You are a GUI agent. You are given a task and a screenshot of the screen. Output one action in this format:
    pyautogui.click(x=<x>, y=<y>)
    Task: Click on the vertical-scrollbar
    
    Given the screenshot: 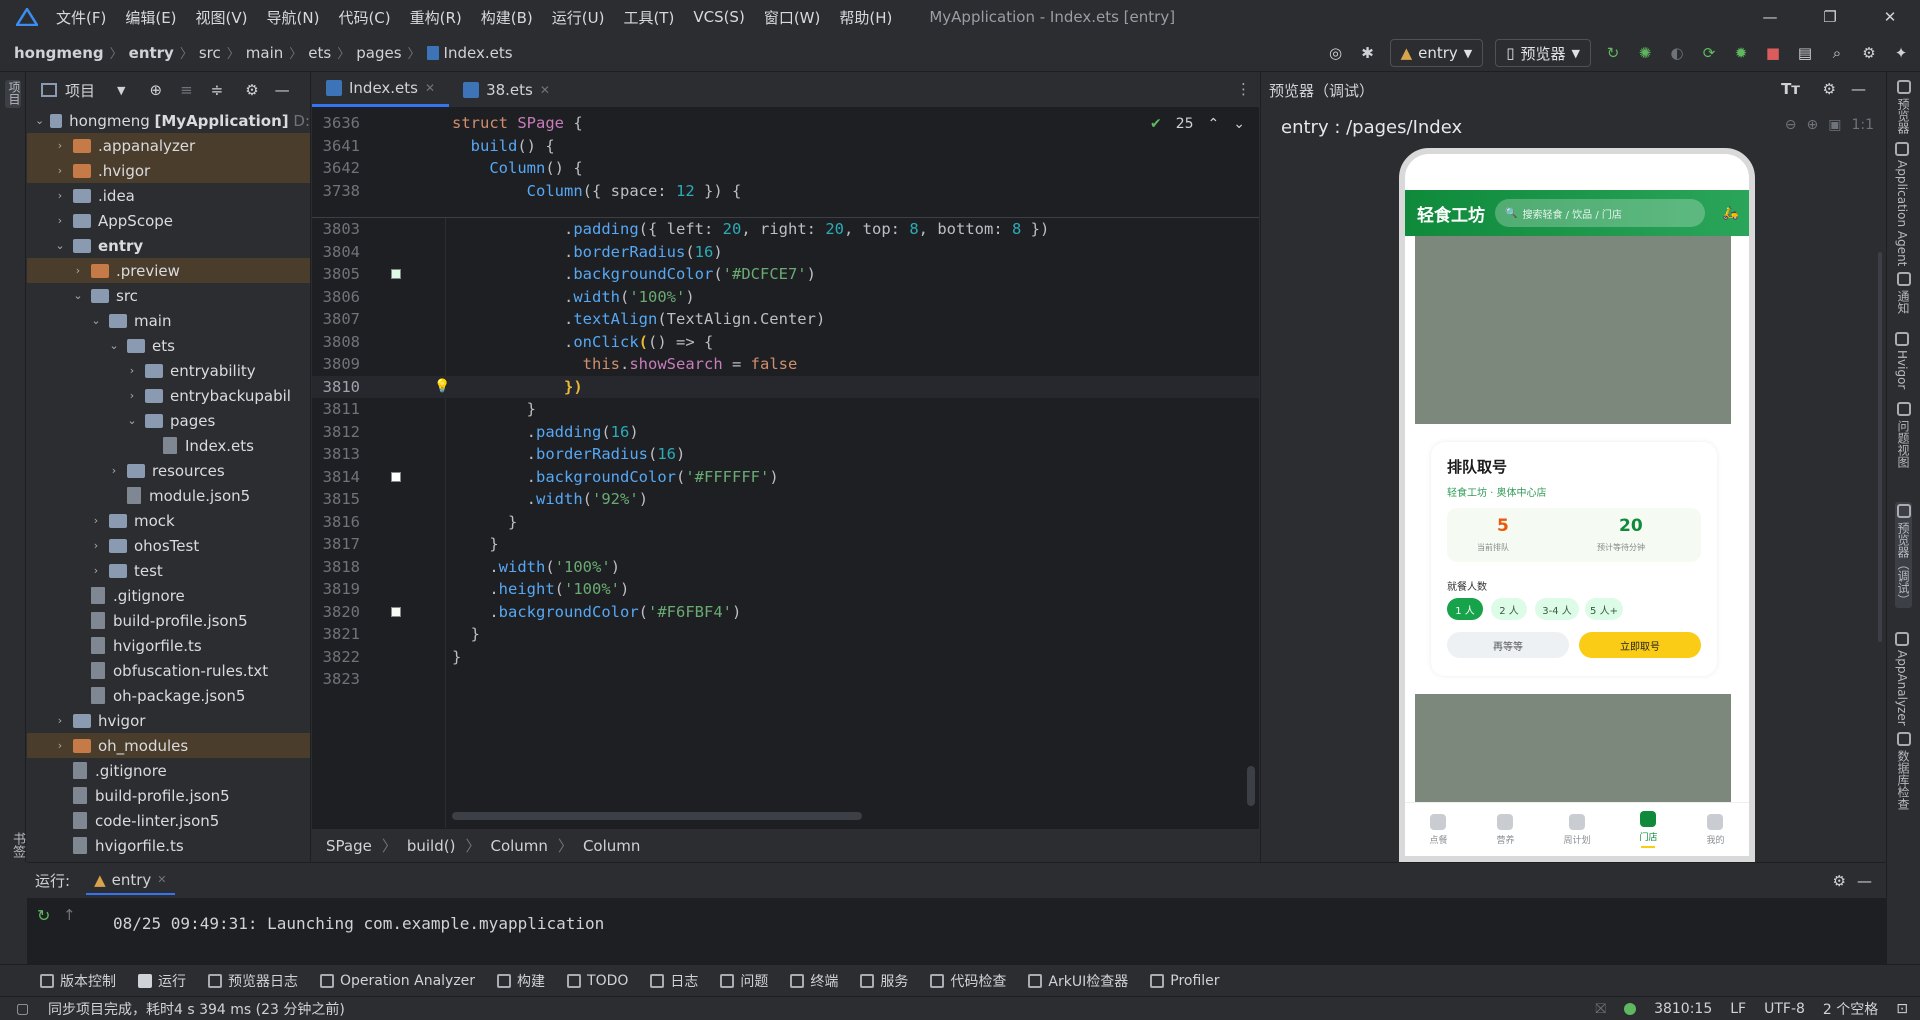 What is the action you would take?
    pyautogui.click(x=1251, y=786)
    